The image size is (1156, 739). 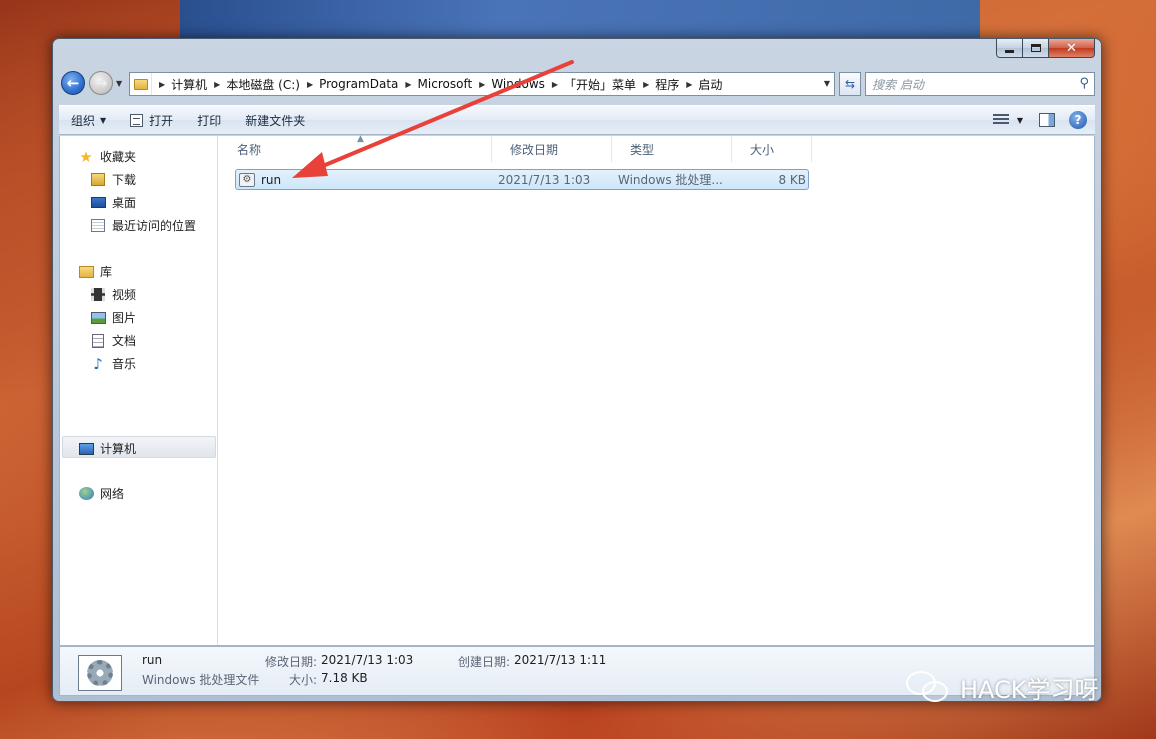 I want to click on view-controls: ▼ ?, so click(x=1043, y=120).